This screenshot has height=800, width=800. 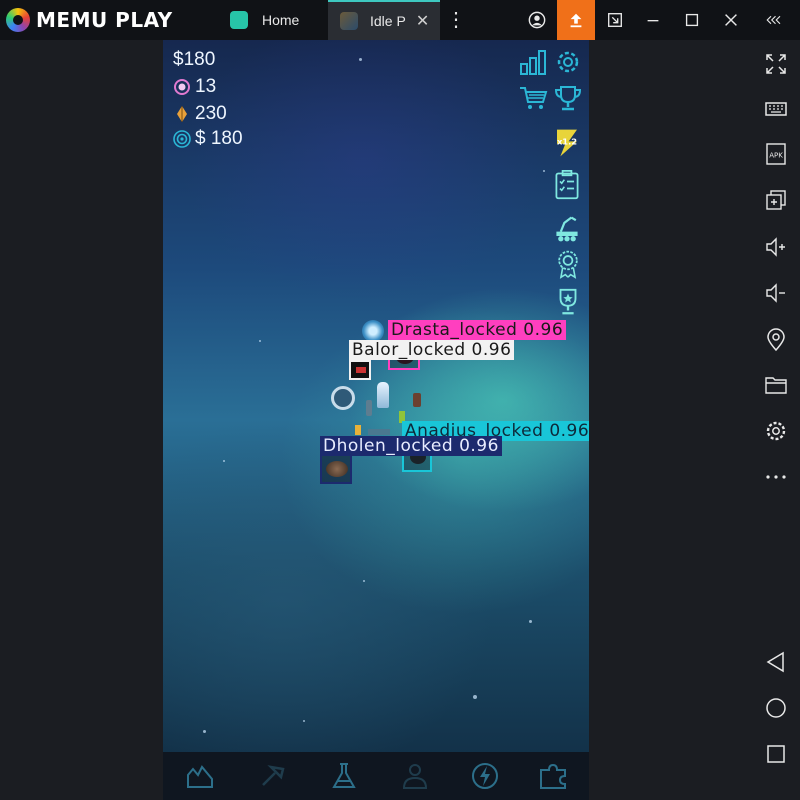 I want to click on emulator-sidebar: APK, so click(x=776, y=420).